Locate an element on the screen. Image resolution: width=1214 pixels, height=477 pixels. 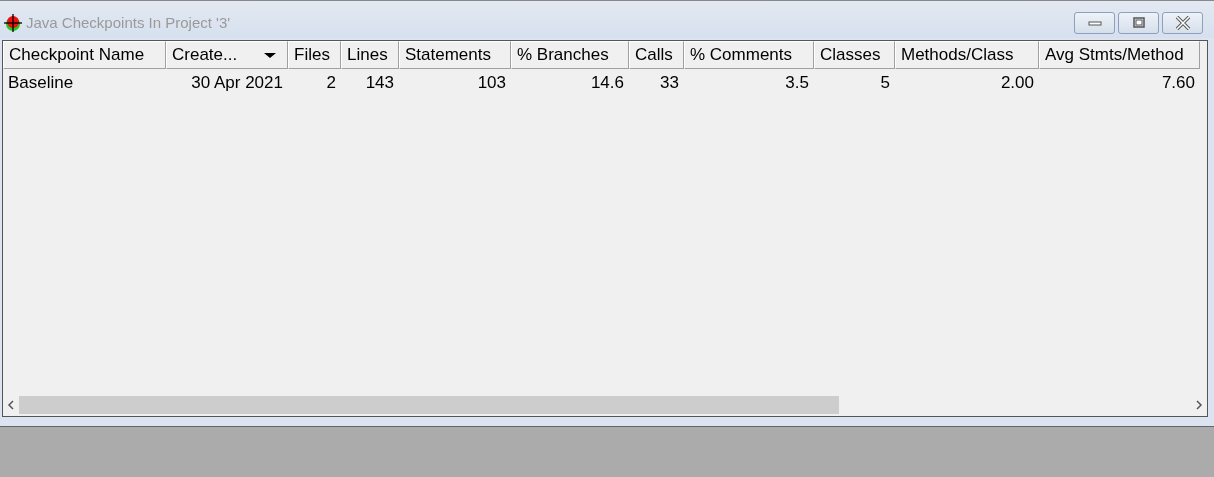
scrollbar-thumb is located at coordinates (429, 405).